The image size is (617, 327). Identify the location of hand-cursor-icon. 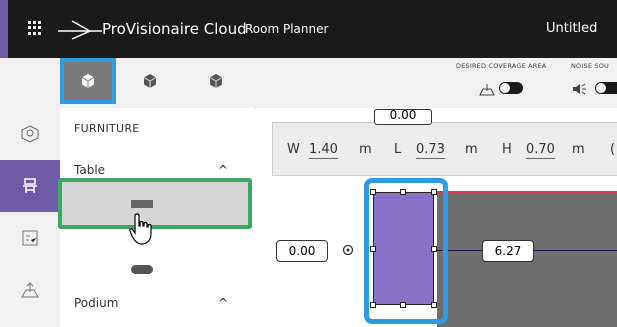
(140, 229).